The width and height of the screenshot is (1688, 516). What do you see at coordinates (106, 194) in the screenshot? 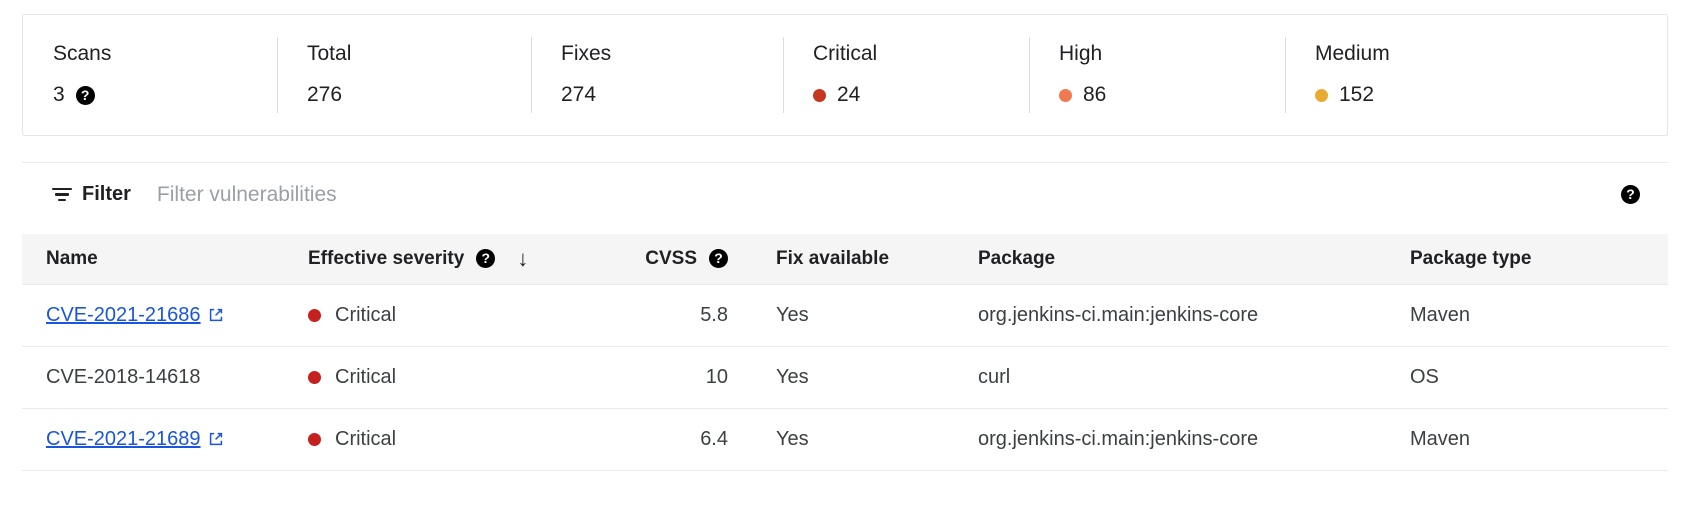
I see `filter-button-label: Filter` at bounding box center [106, 194].